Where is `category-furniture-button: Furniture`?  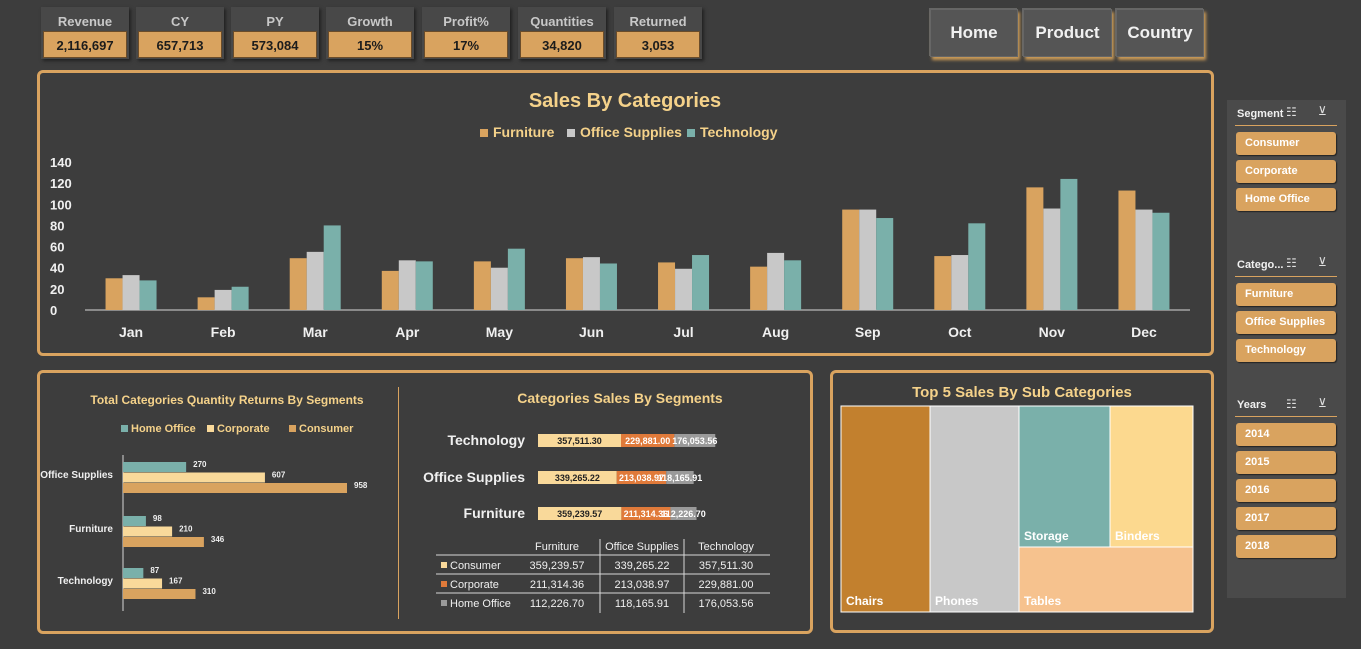 category-furniture-button: Furniture is located at coordinates (1286, 294).